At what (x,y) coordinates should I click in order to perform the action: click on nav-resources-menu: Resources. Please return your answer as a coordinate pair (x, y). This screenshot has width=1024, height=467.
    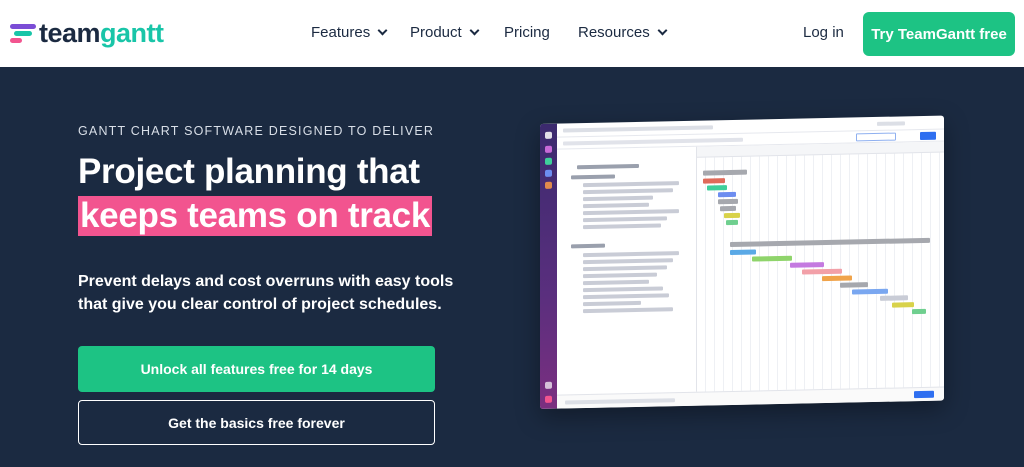
    Looking at the image, I should click on (623, 32).